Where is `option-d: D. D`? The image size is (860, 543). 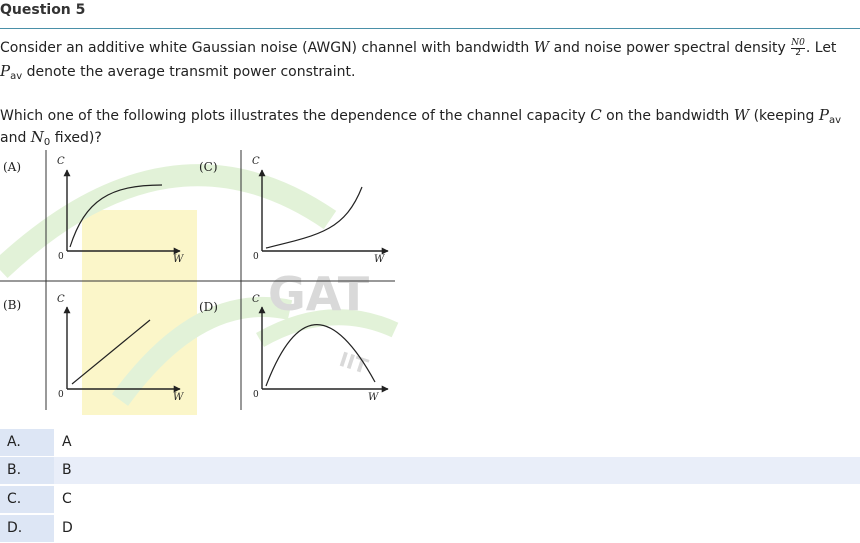 option-d: D. D is located at coordinates (430, 528).